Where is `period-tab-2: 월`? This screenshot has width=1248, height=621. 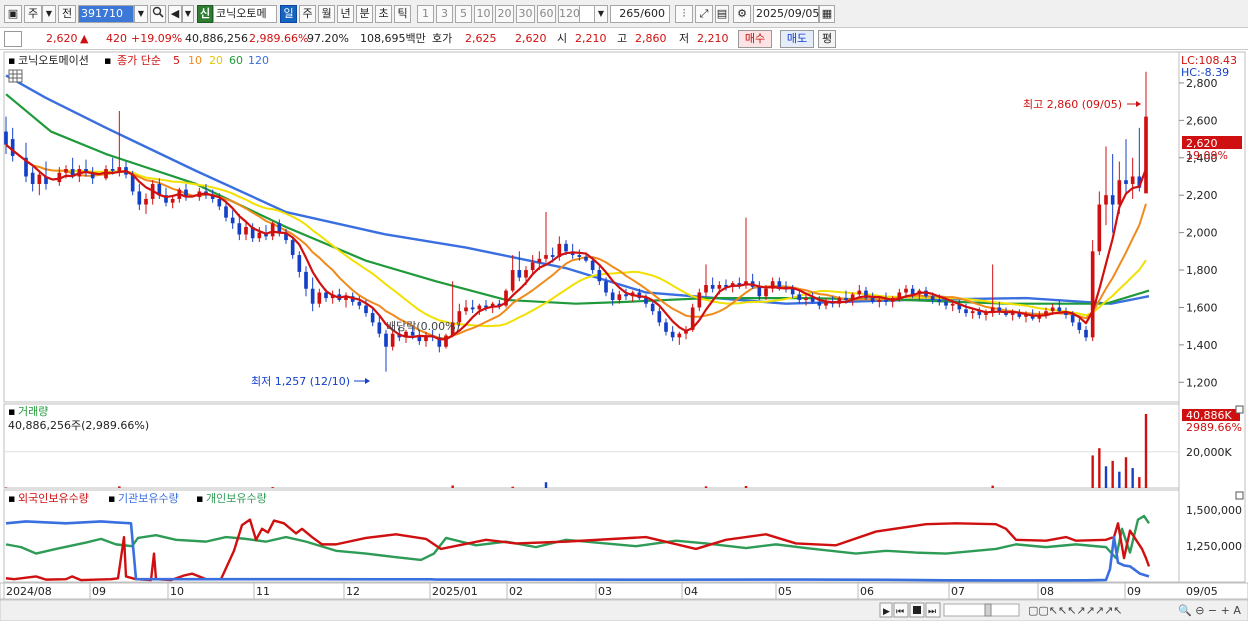
period-tab-2: 월 is located at coordinates (326, 14).